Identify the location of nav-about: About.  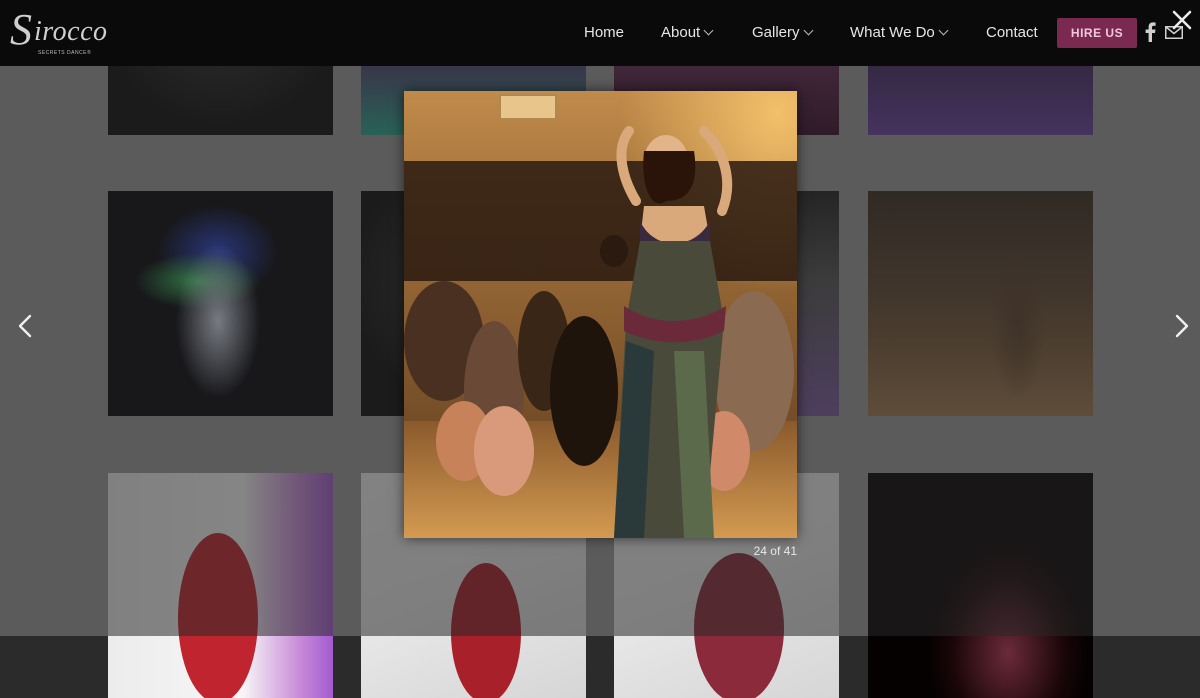
(687, 32).